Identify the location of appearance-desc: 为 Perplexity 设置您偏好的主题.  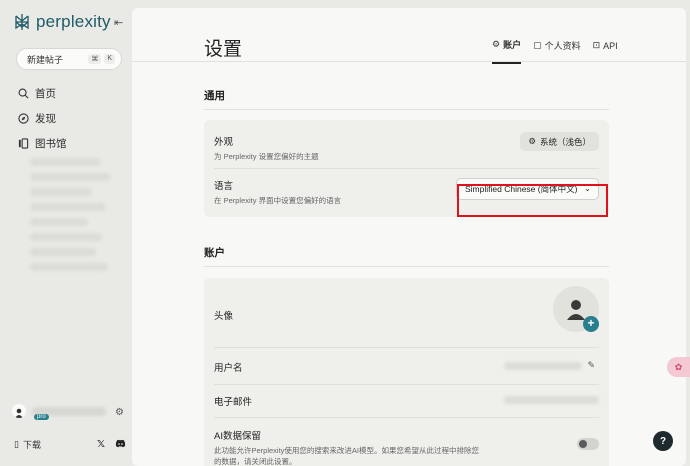
(266, 156).